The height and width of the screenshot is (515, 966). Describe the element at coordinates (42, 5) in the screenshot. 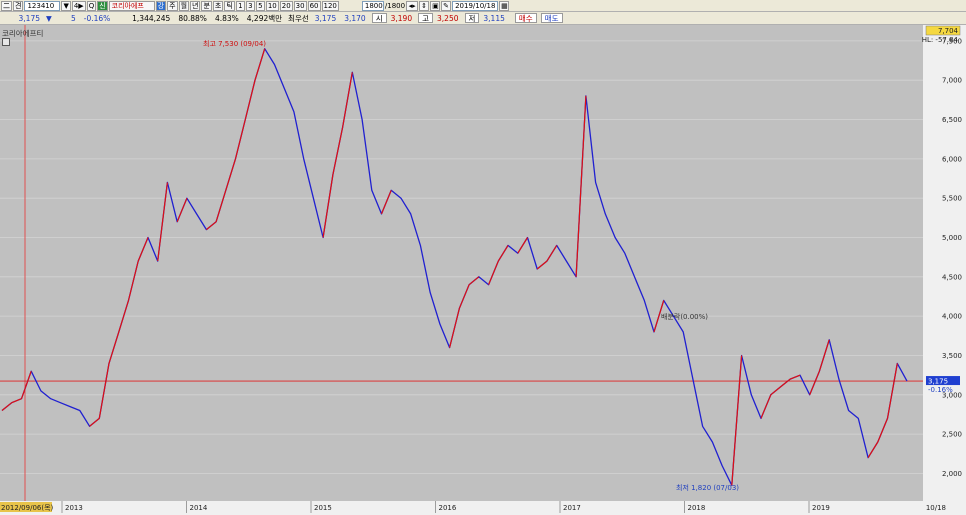

I see `code-input: 123410` at that location.